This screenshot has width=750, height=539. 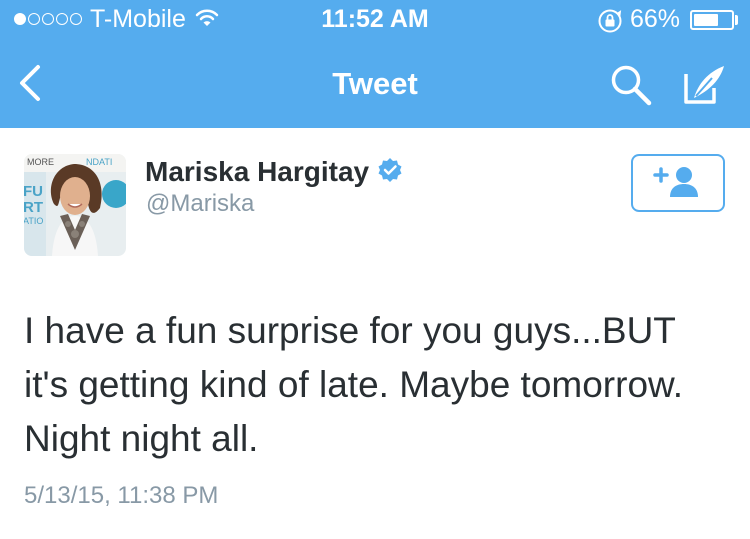 What do you see at coordinates (736, 20) in the screenshot?
I see `battery-nub` at bounding box center [736, 20].